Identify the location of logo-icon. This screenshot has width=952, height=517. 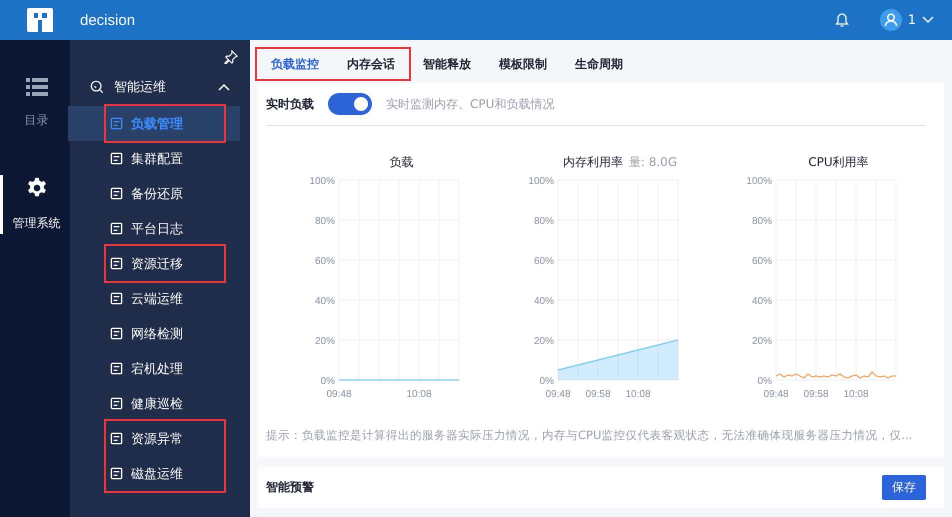
(40, 20).